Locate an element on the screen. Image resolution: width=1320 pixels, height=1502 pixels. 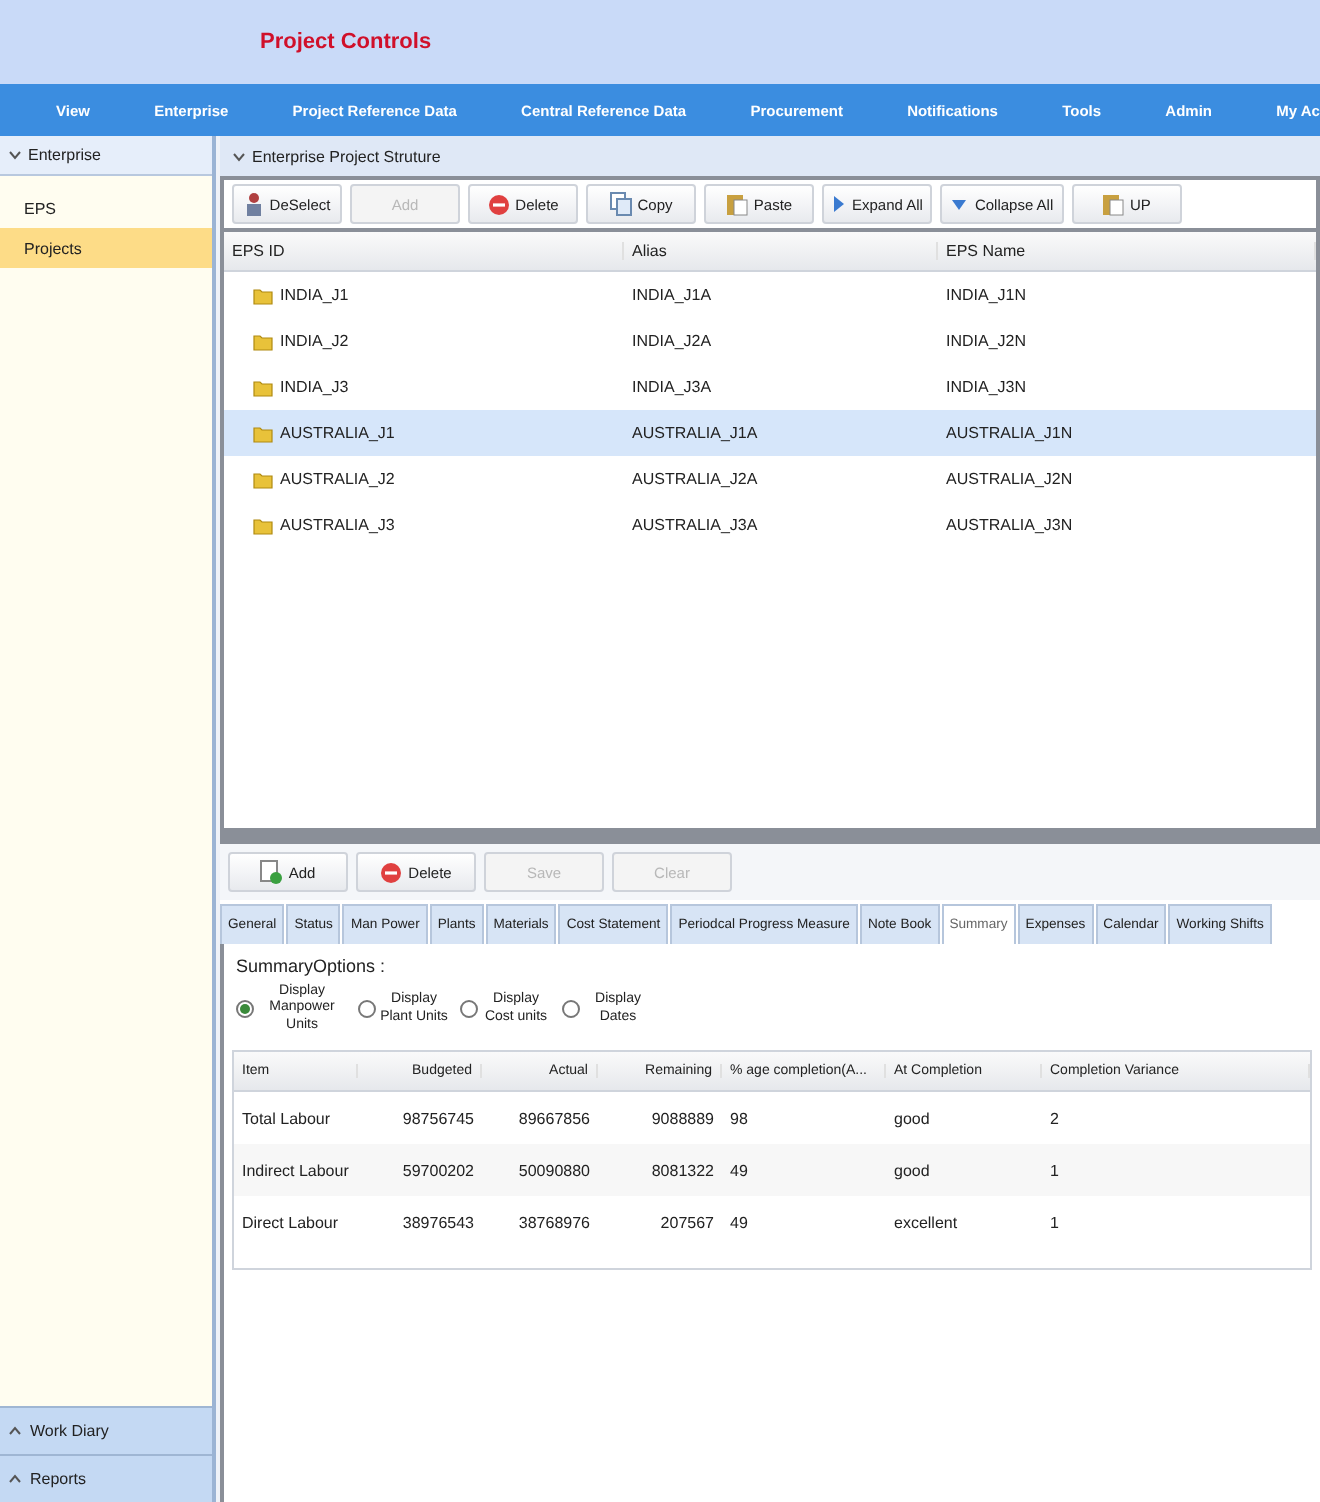
table-cell: 38768976 is located at coordinates (554, 1222).